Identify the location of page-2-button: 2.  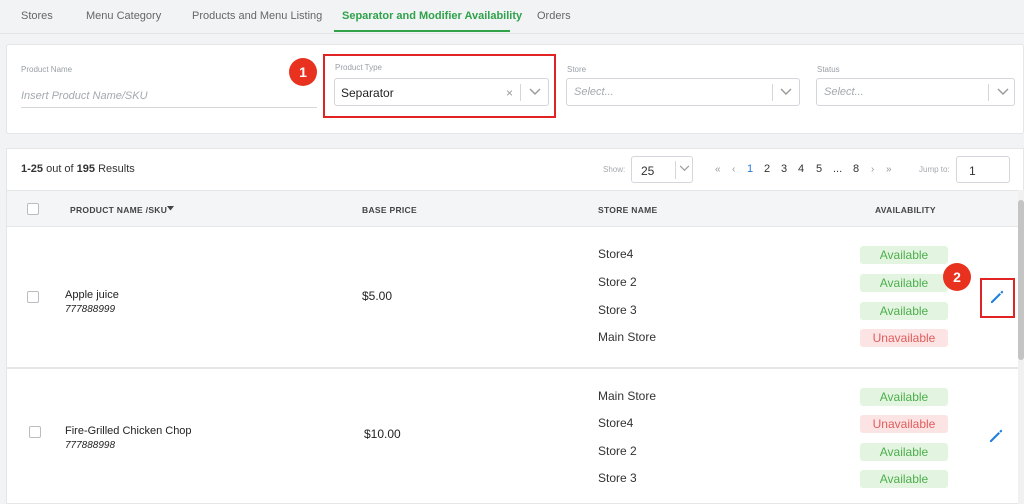
(767, 169).